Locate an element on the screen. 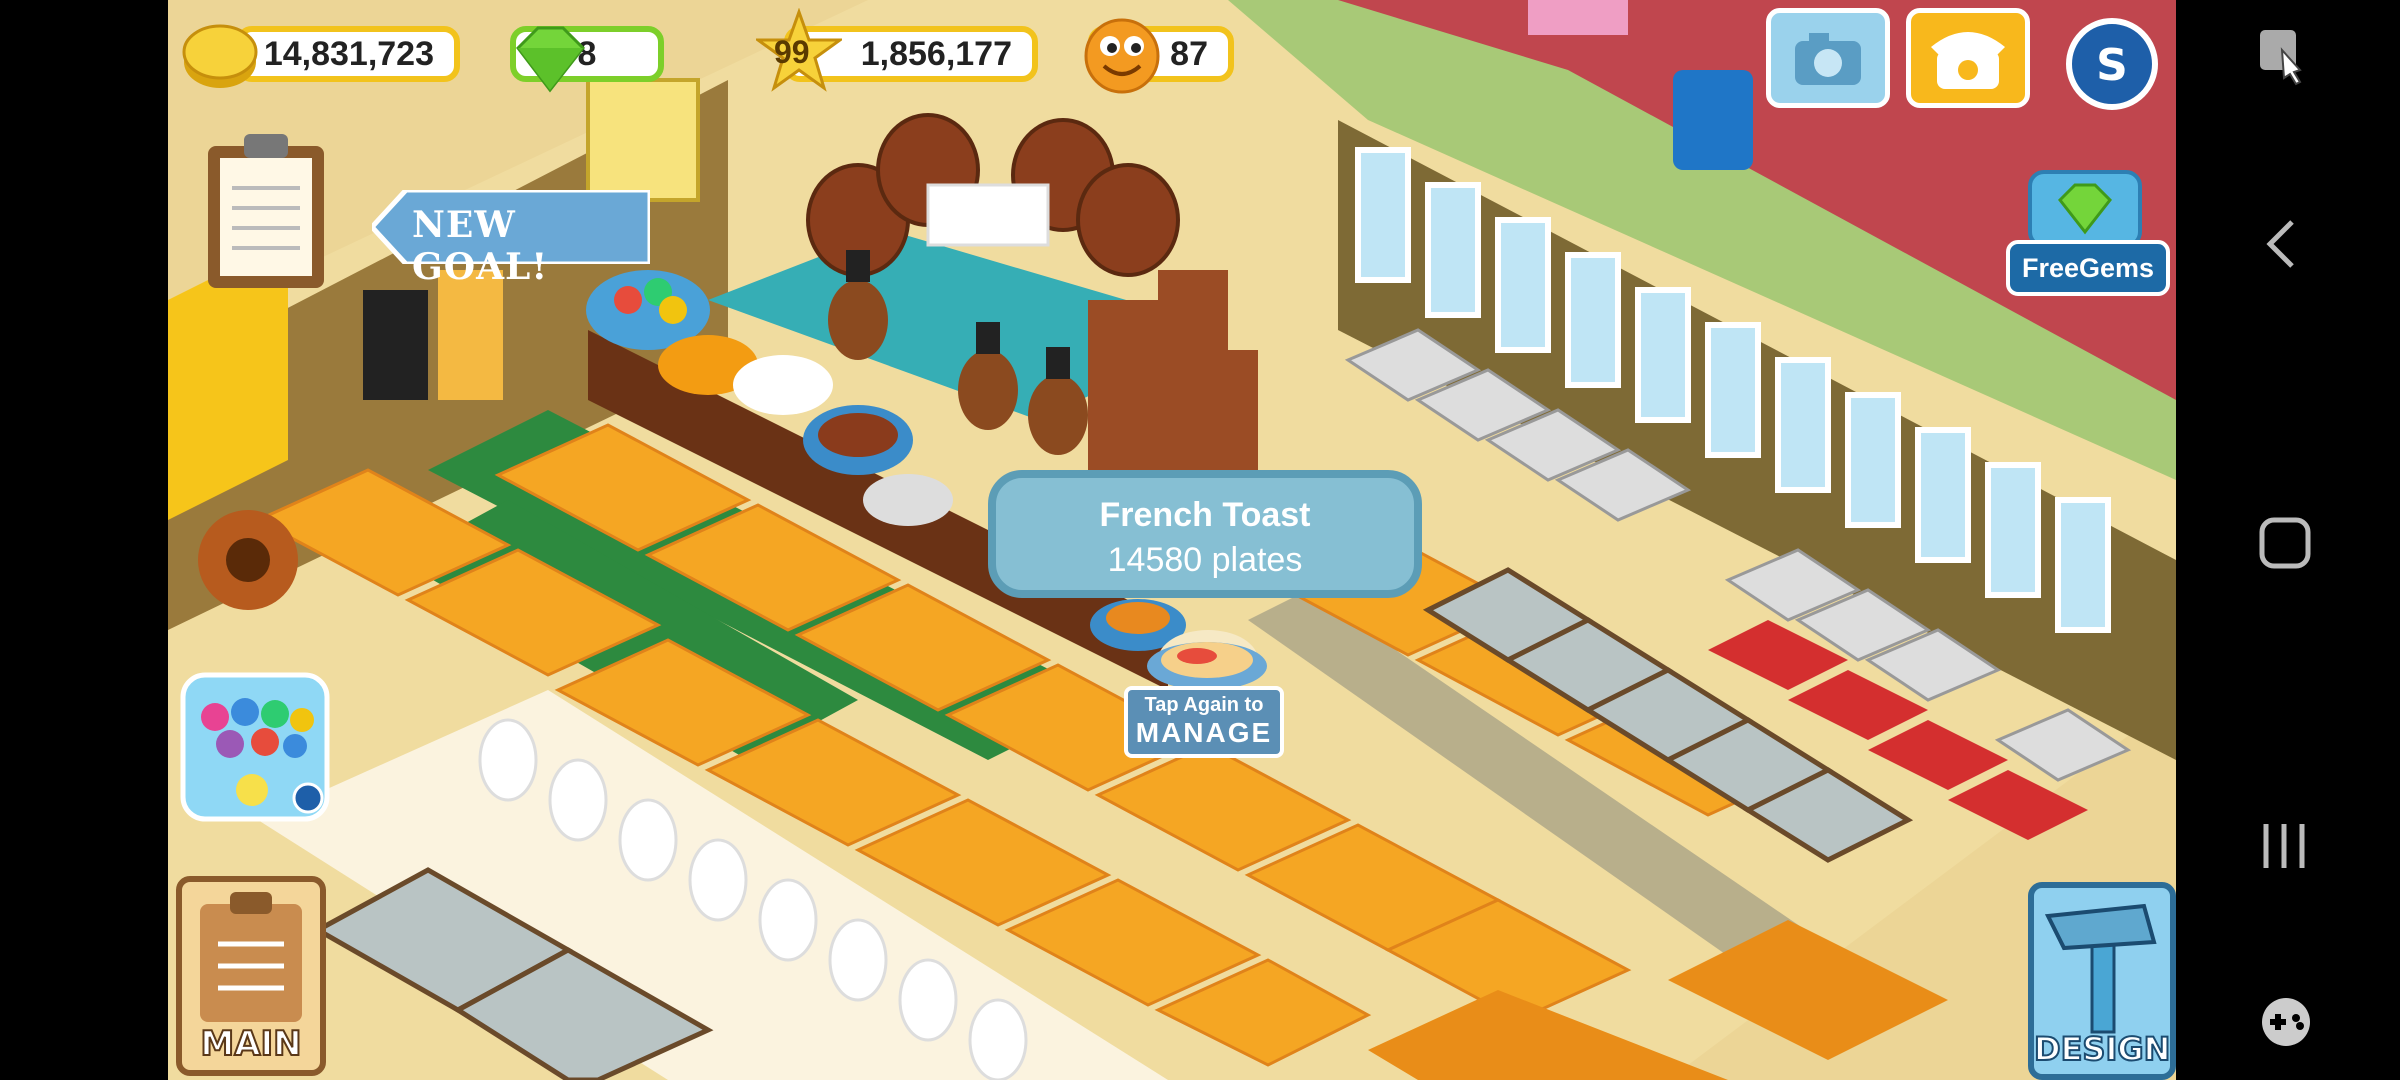  clipboard-icon is located at coordinates (267, 210).